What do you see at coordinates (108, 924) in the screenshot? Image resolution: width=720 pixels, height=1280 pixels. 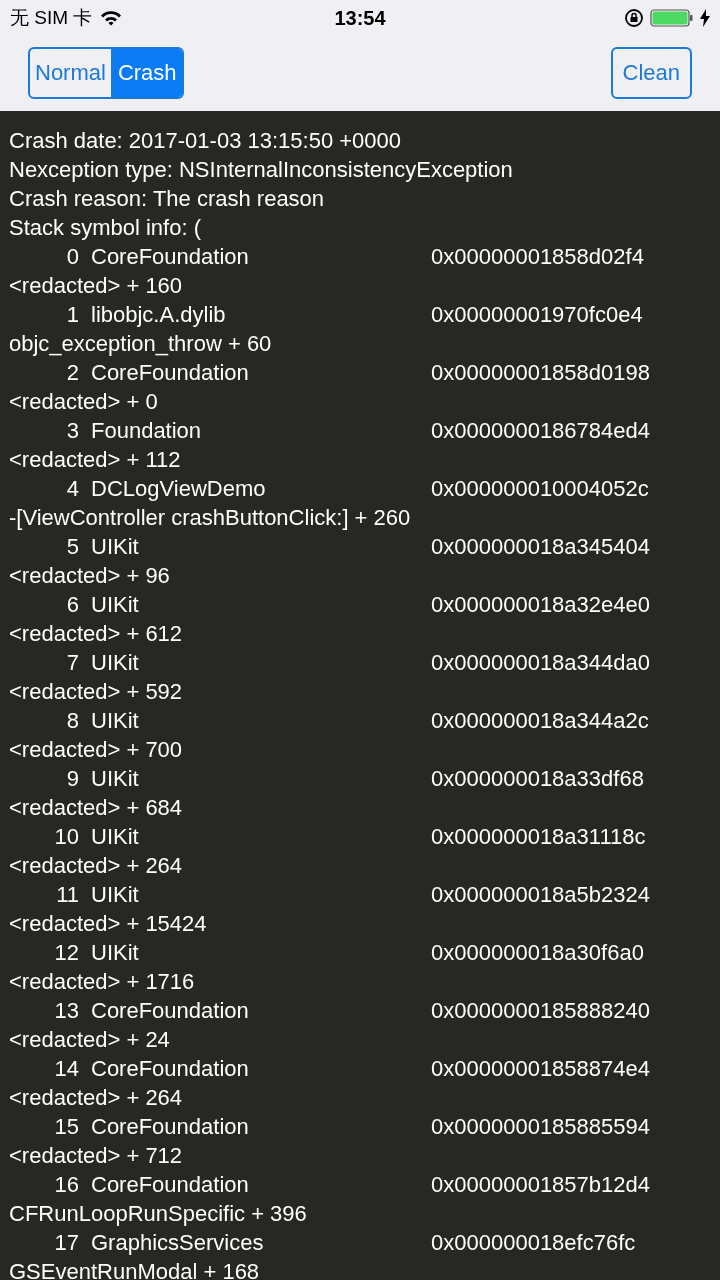 I see `frame-symbol: <redacted> + 15424` at bounding box center [108, 924].